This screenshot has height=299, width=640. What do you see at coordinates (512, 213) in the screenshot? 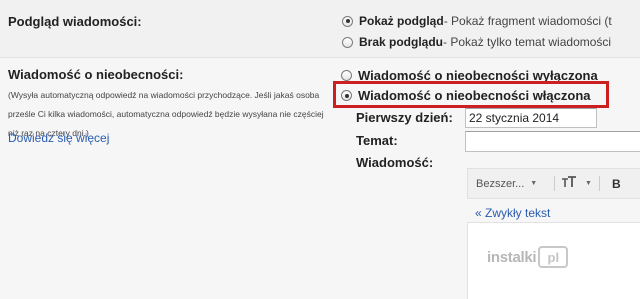
I see `plain-text-link: « Zwykły tekst` at bounding box center [512, 213].